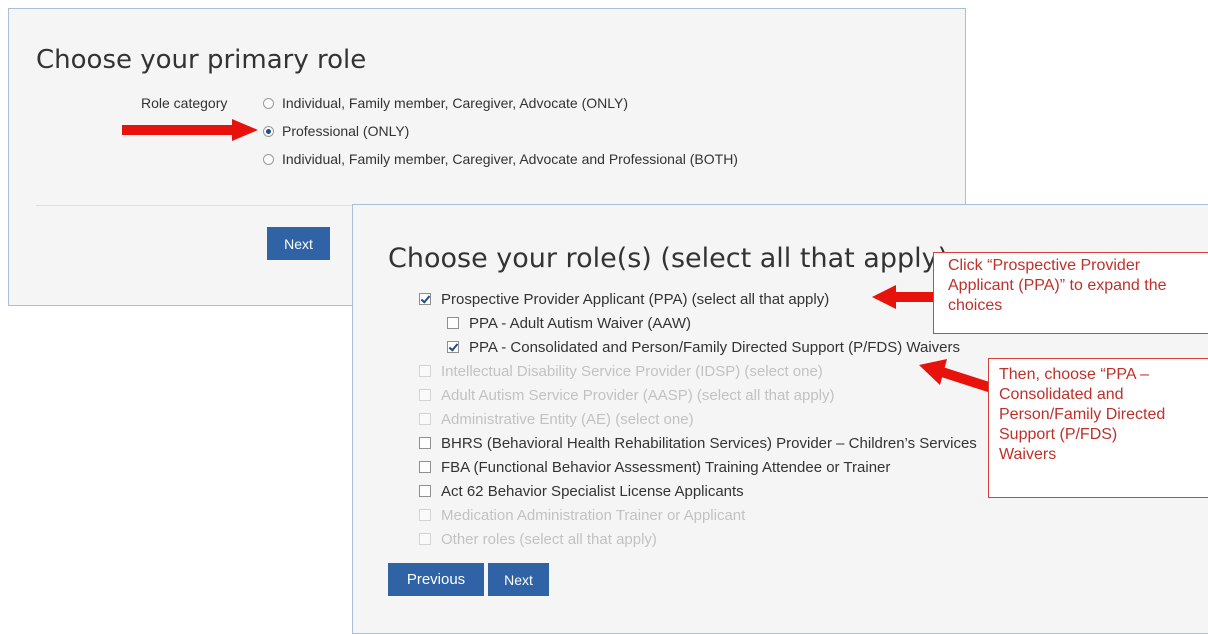  What do you see at coordinates (1044, 265) in the screenshot?
I see `callout-text: Click “Prospective Provider` at bounding box center [1044, 265].